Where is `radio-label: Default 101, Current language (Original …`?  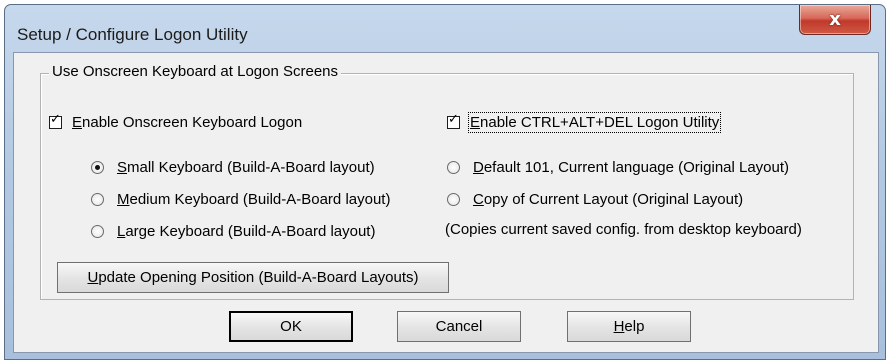
radio-label: Default 101, Current language (Original … is located at coordinates (631, 167).